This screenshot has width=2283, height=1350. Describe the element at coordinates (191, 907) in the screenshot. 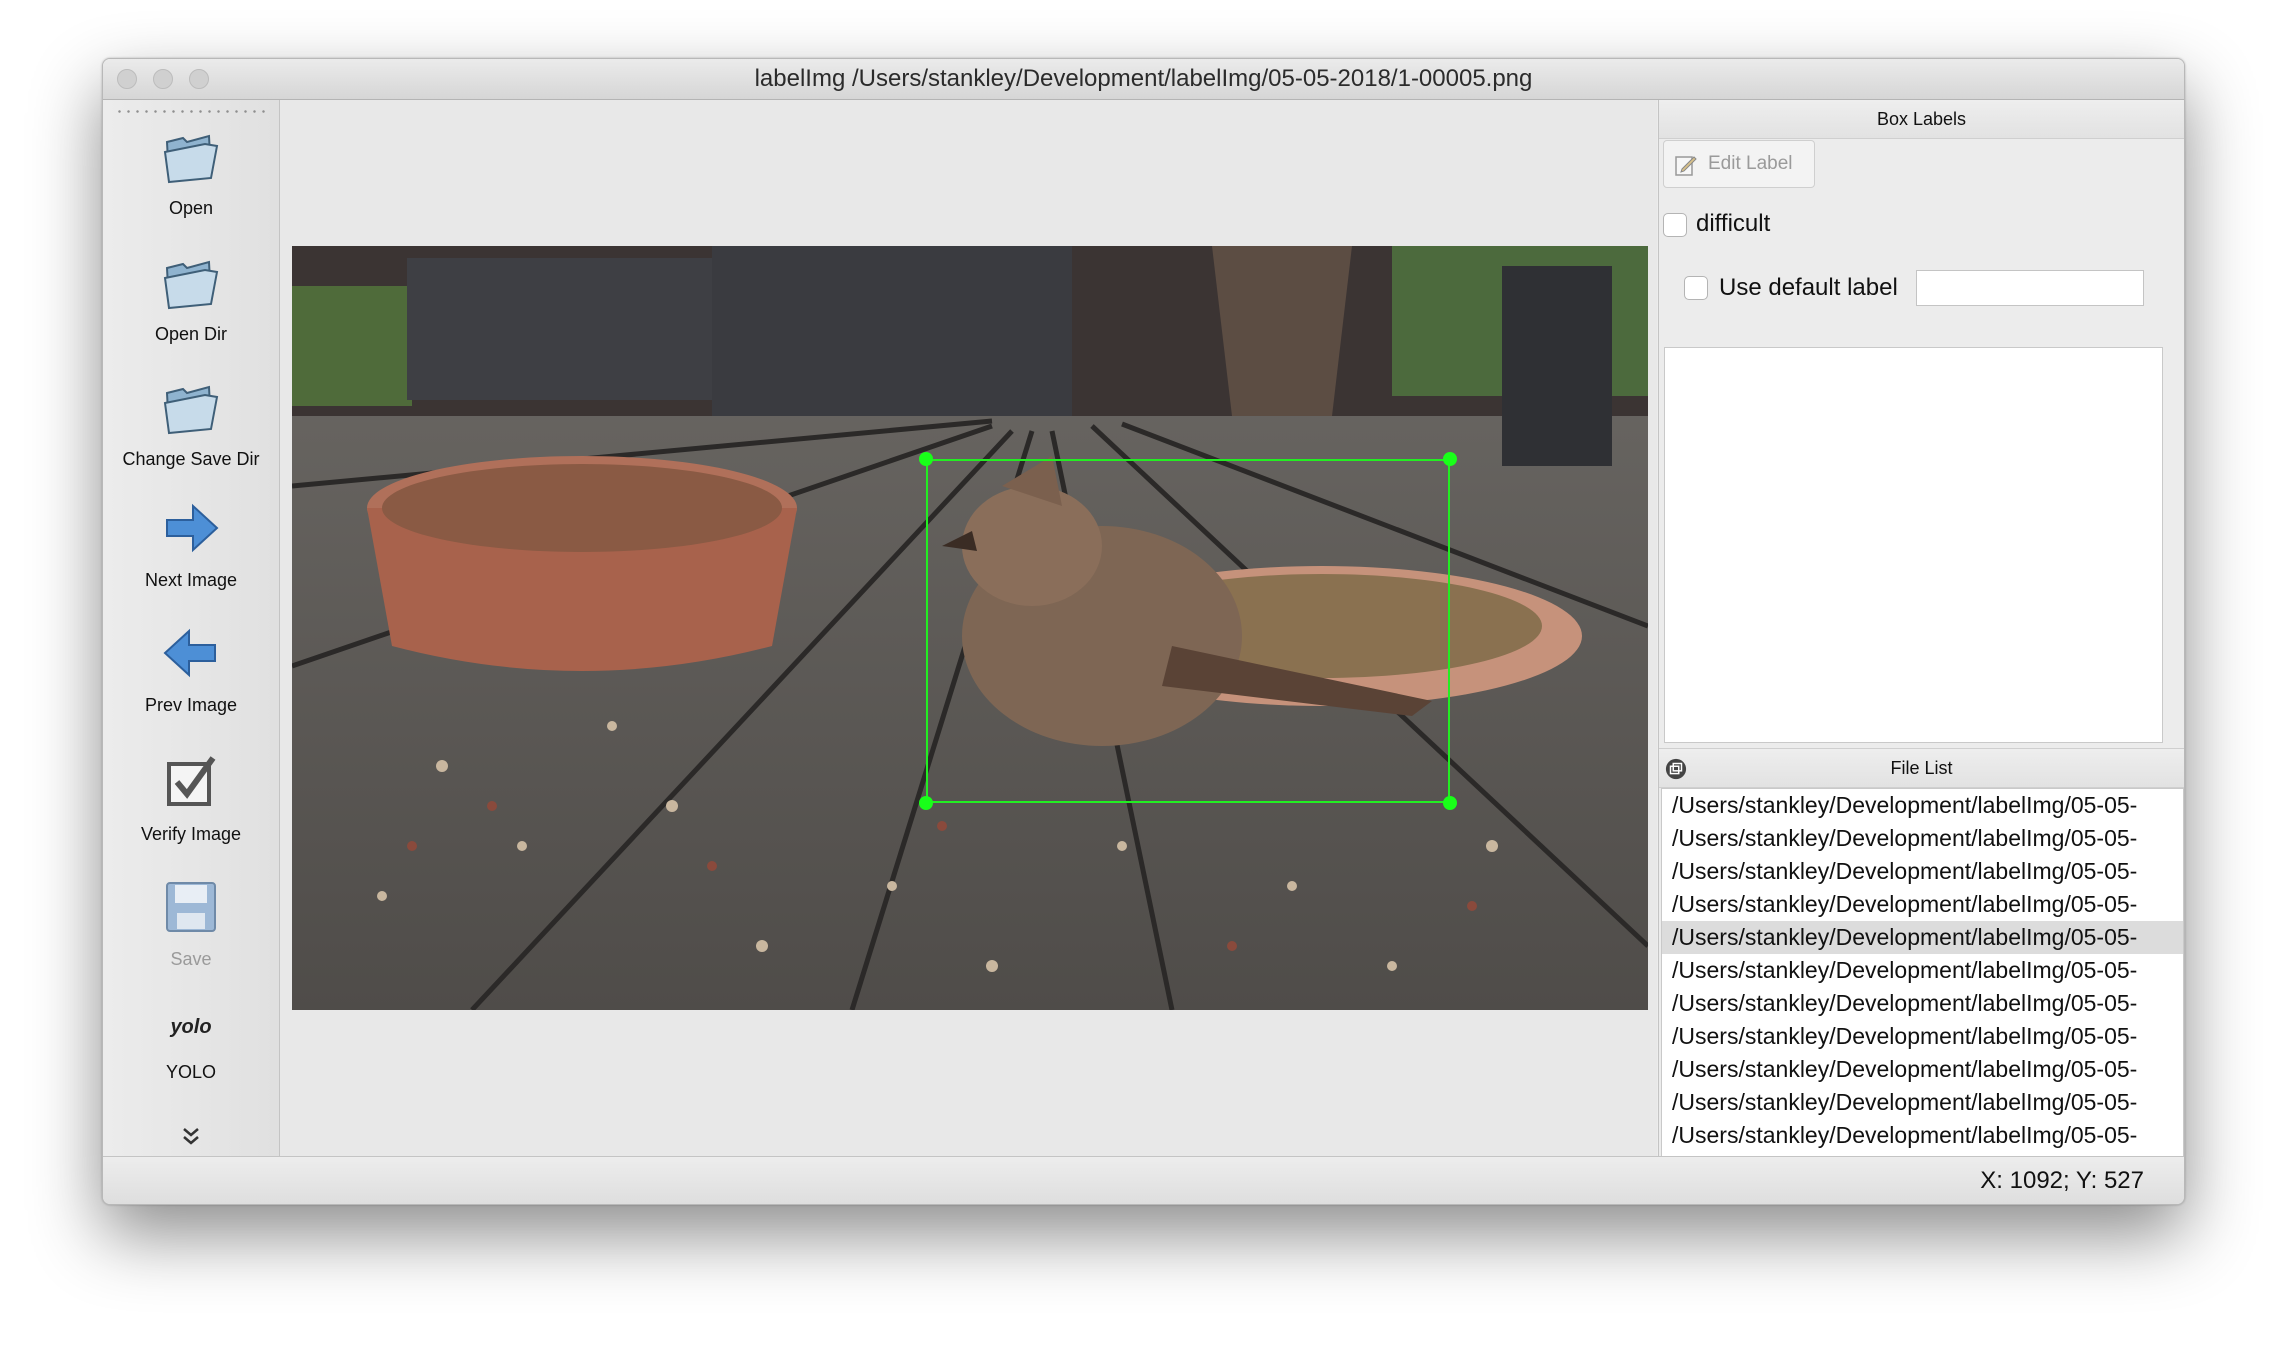

I see `floppy-disk-icon` at that location.